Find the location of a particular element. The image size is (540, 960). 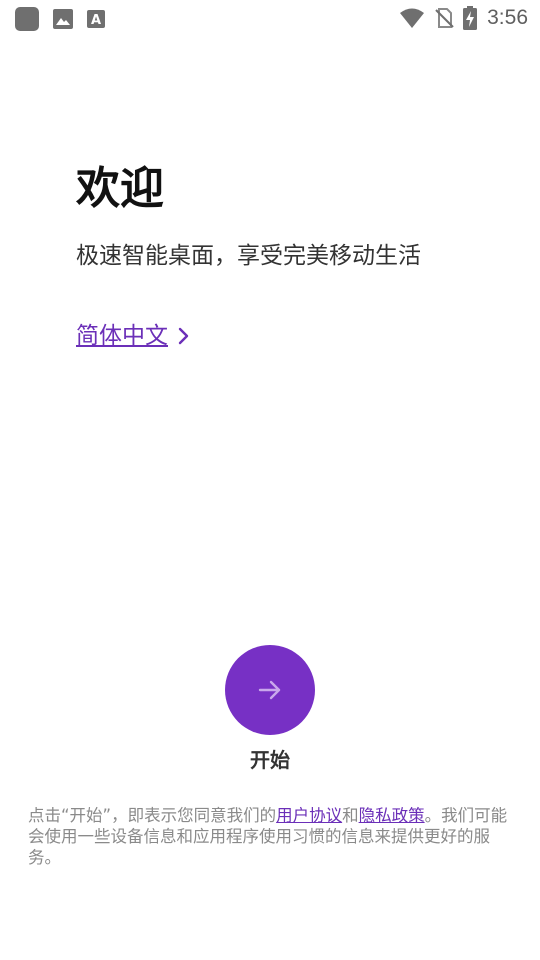

language-selector: 简体中文 is located at coordinates (133, 336).